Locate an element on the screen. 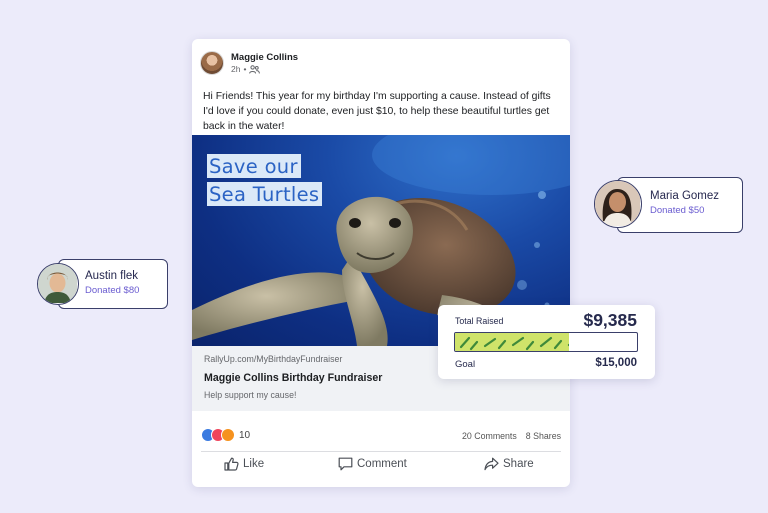  post-actions: Like Comment Share is located at coordinates (381, 468).